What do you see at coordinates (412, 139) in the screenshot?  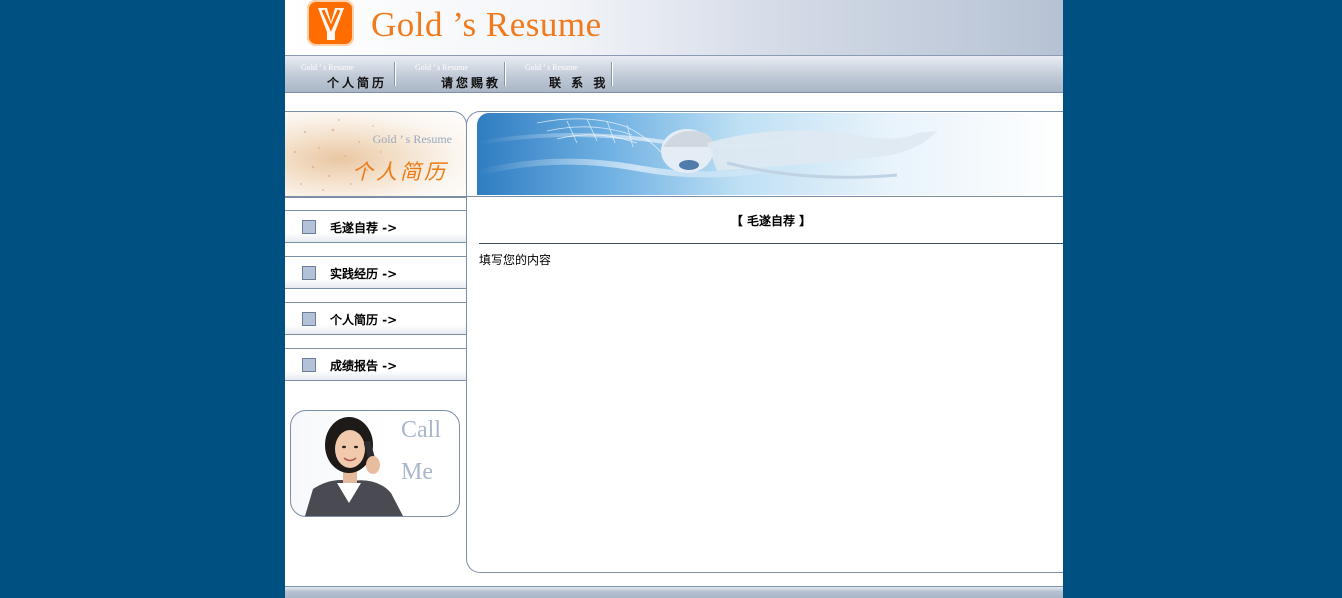 I see `sidebar-banner-en: Gold ’ s Resume` at bounding box center [412, 139].